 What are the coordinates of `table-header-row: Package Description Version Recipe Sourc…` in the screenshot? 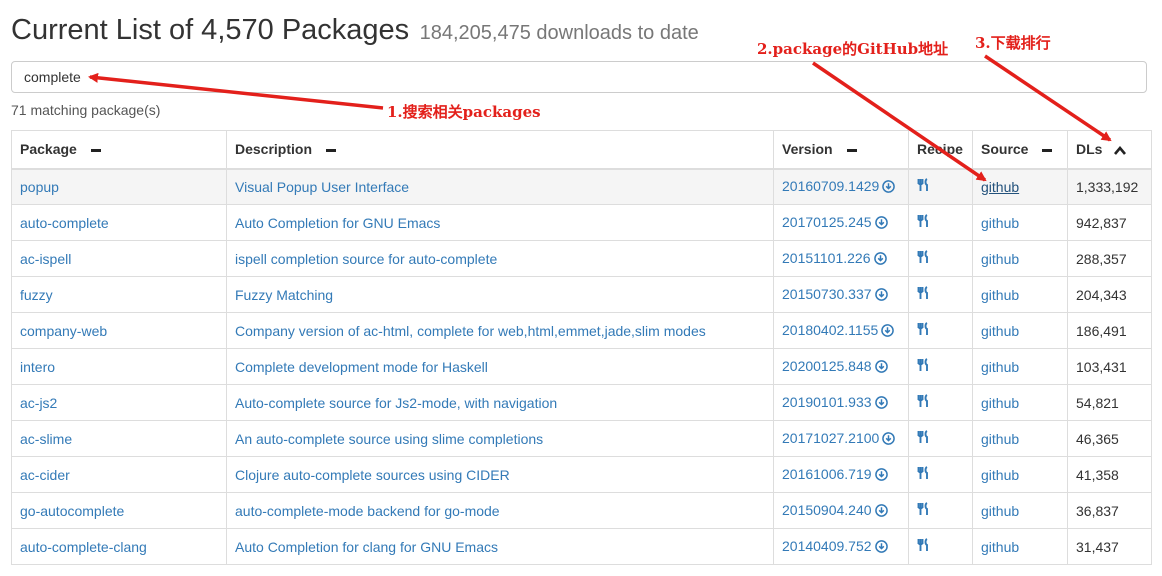 It's located at (581, 150).